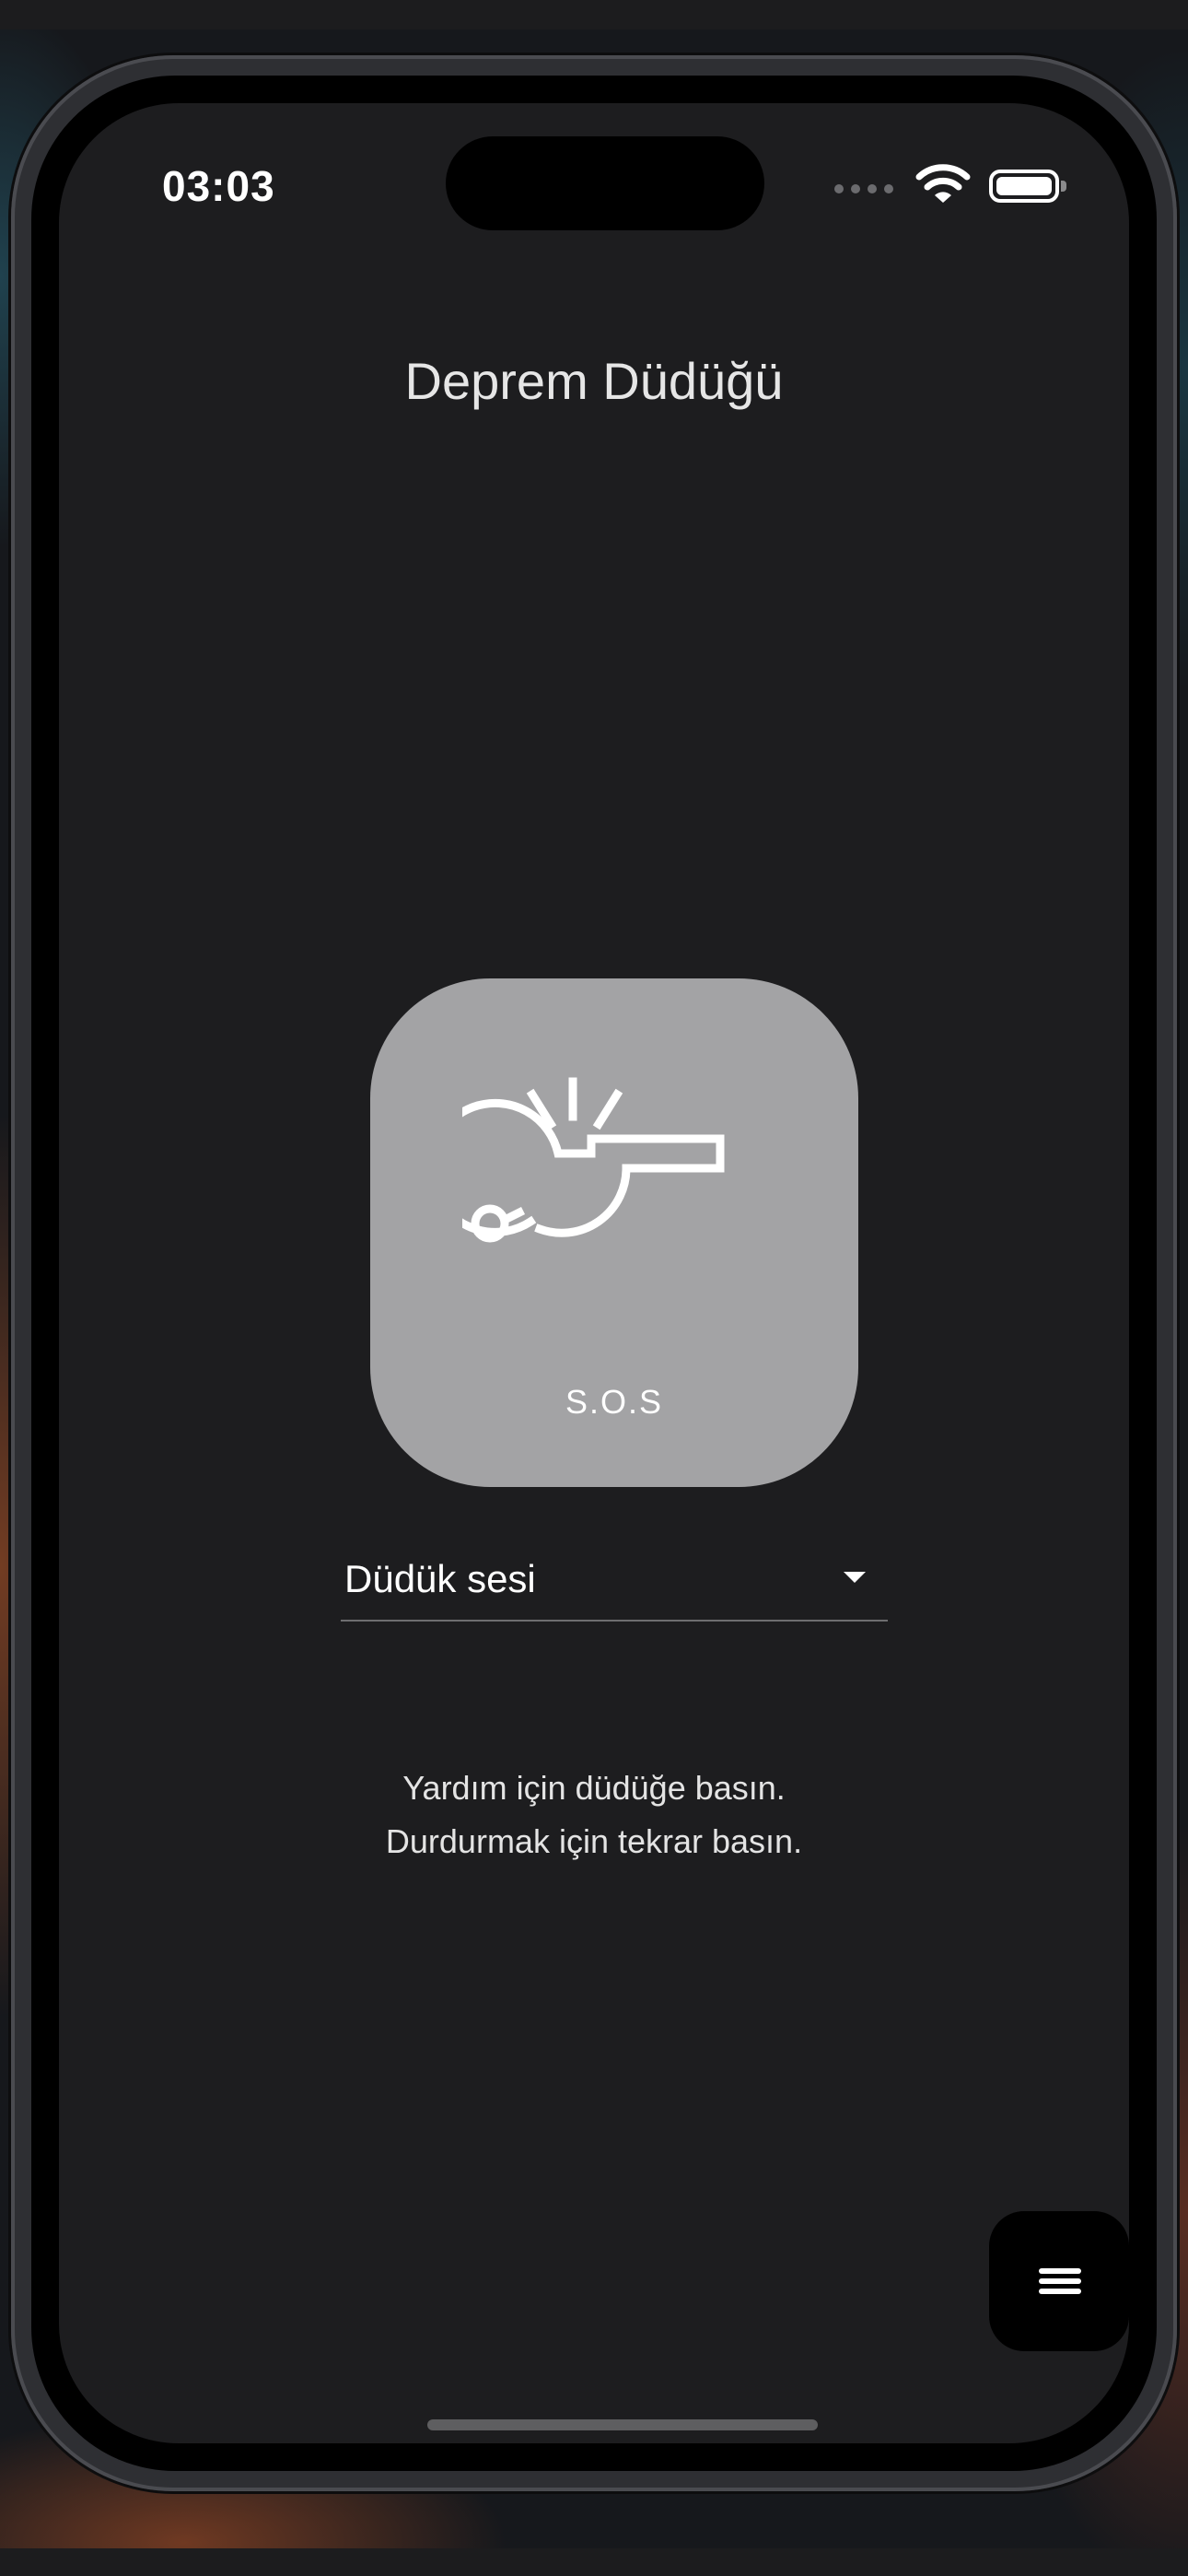  What do you see at coordinates (594, 381) in the screenshot?
I see `page-title: Deprem Düdüğü` at bounding box center [594, 381].